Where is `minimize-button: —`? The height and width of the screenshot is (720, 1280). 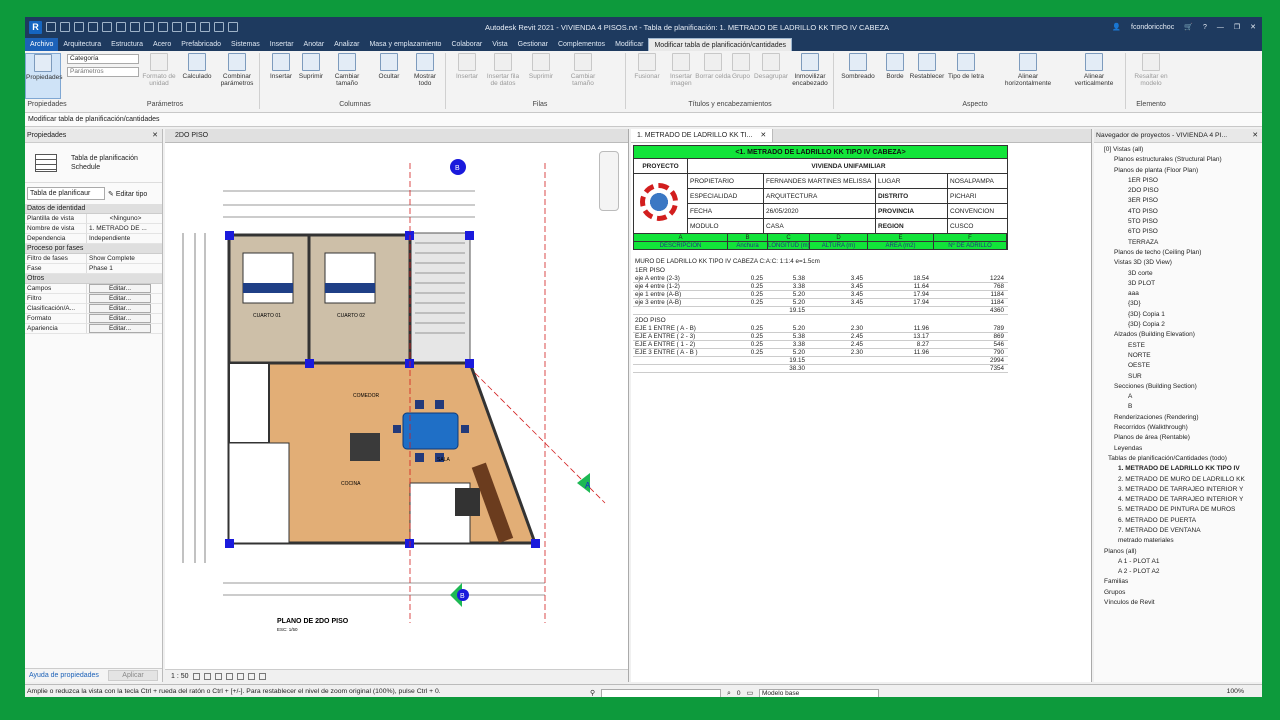 minimize-button: — is located at coordinates (1220, 27).